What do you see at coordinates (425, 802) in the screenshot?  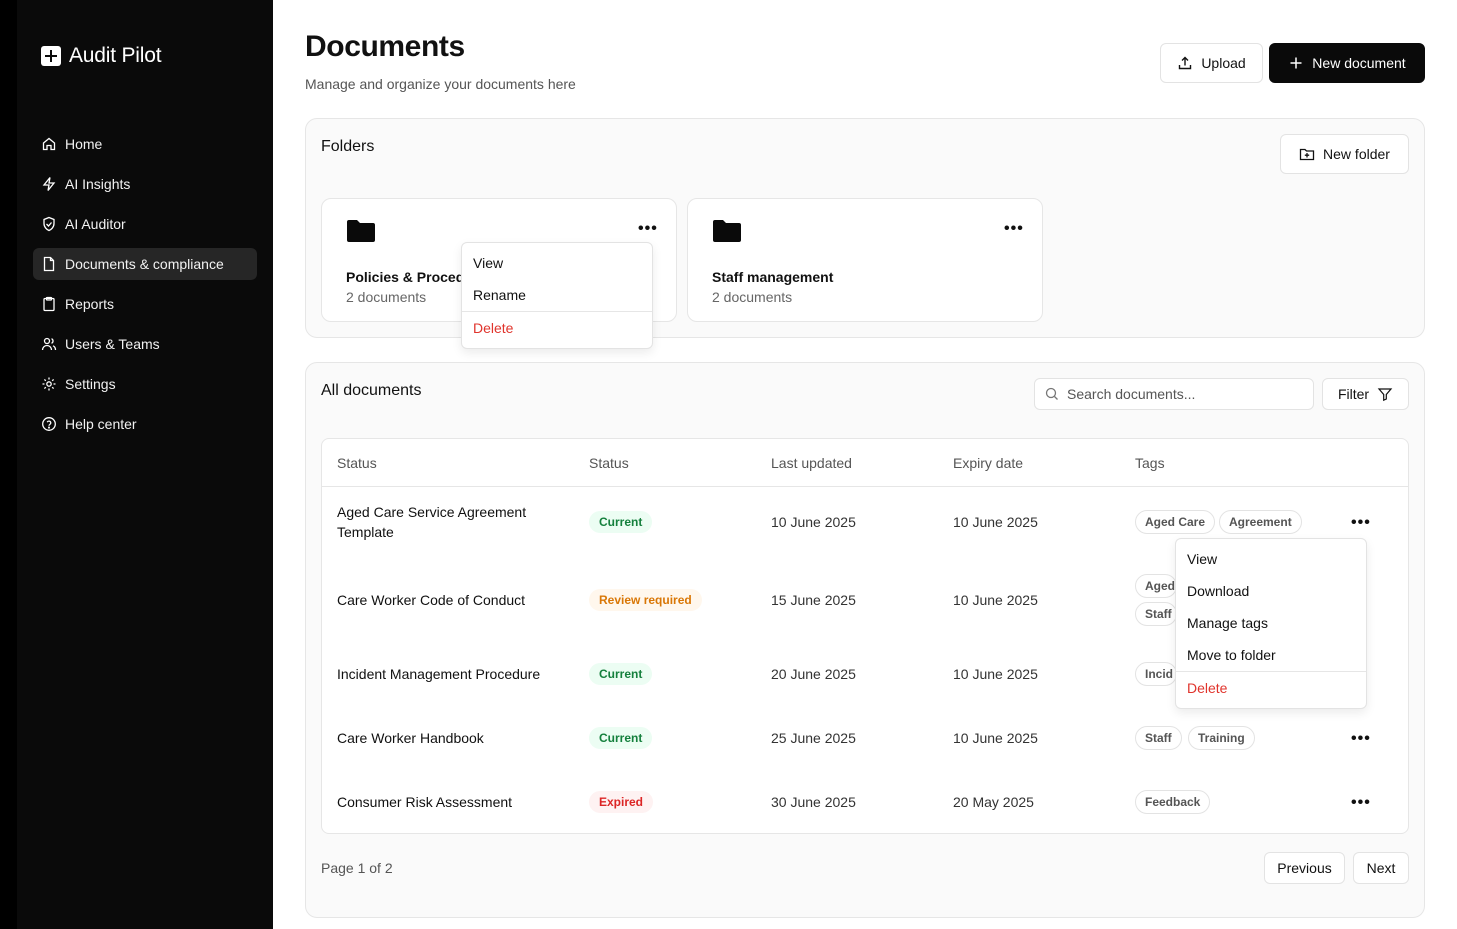 I see `document-name: Consumer Risk Assessment` at bounding box center [425, 802].